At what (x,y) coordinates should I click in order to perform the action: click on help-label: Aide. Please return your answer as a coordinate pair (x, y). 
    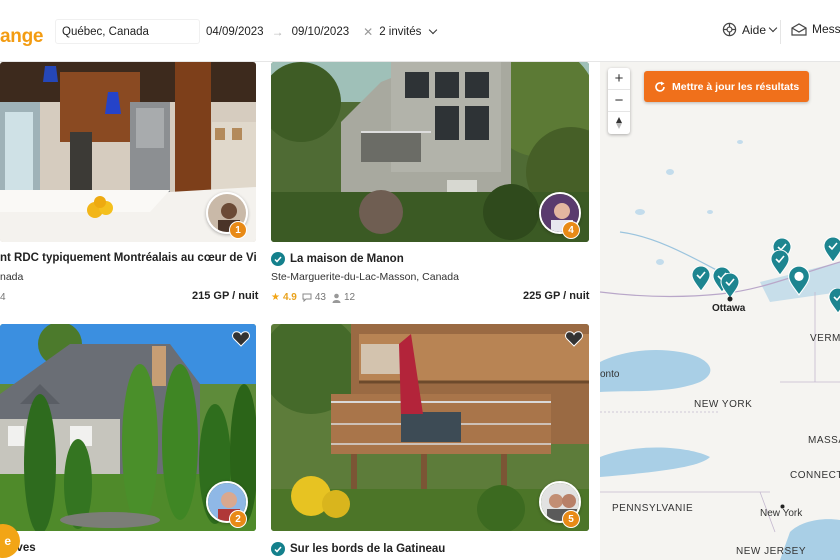
    Looking at the image, I should click on (754, 29).